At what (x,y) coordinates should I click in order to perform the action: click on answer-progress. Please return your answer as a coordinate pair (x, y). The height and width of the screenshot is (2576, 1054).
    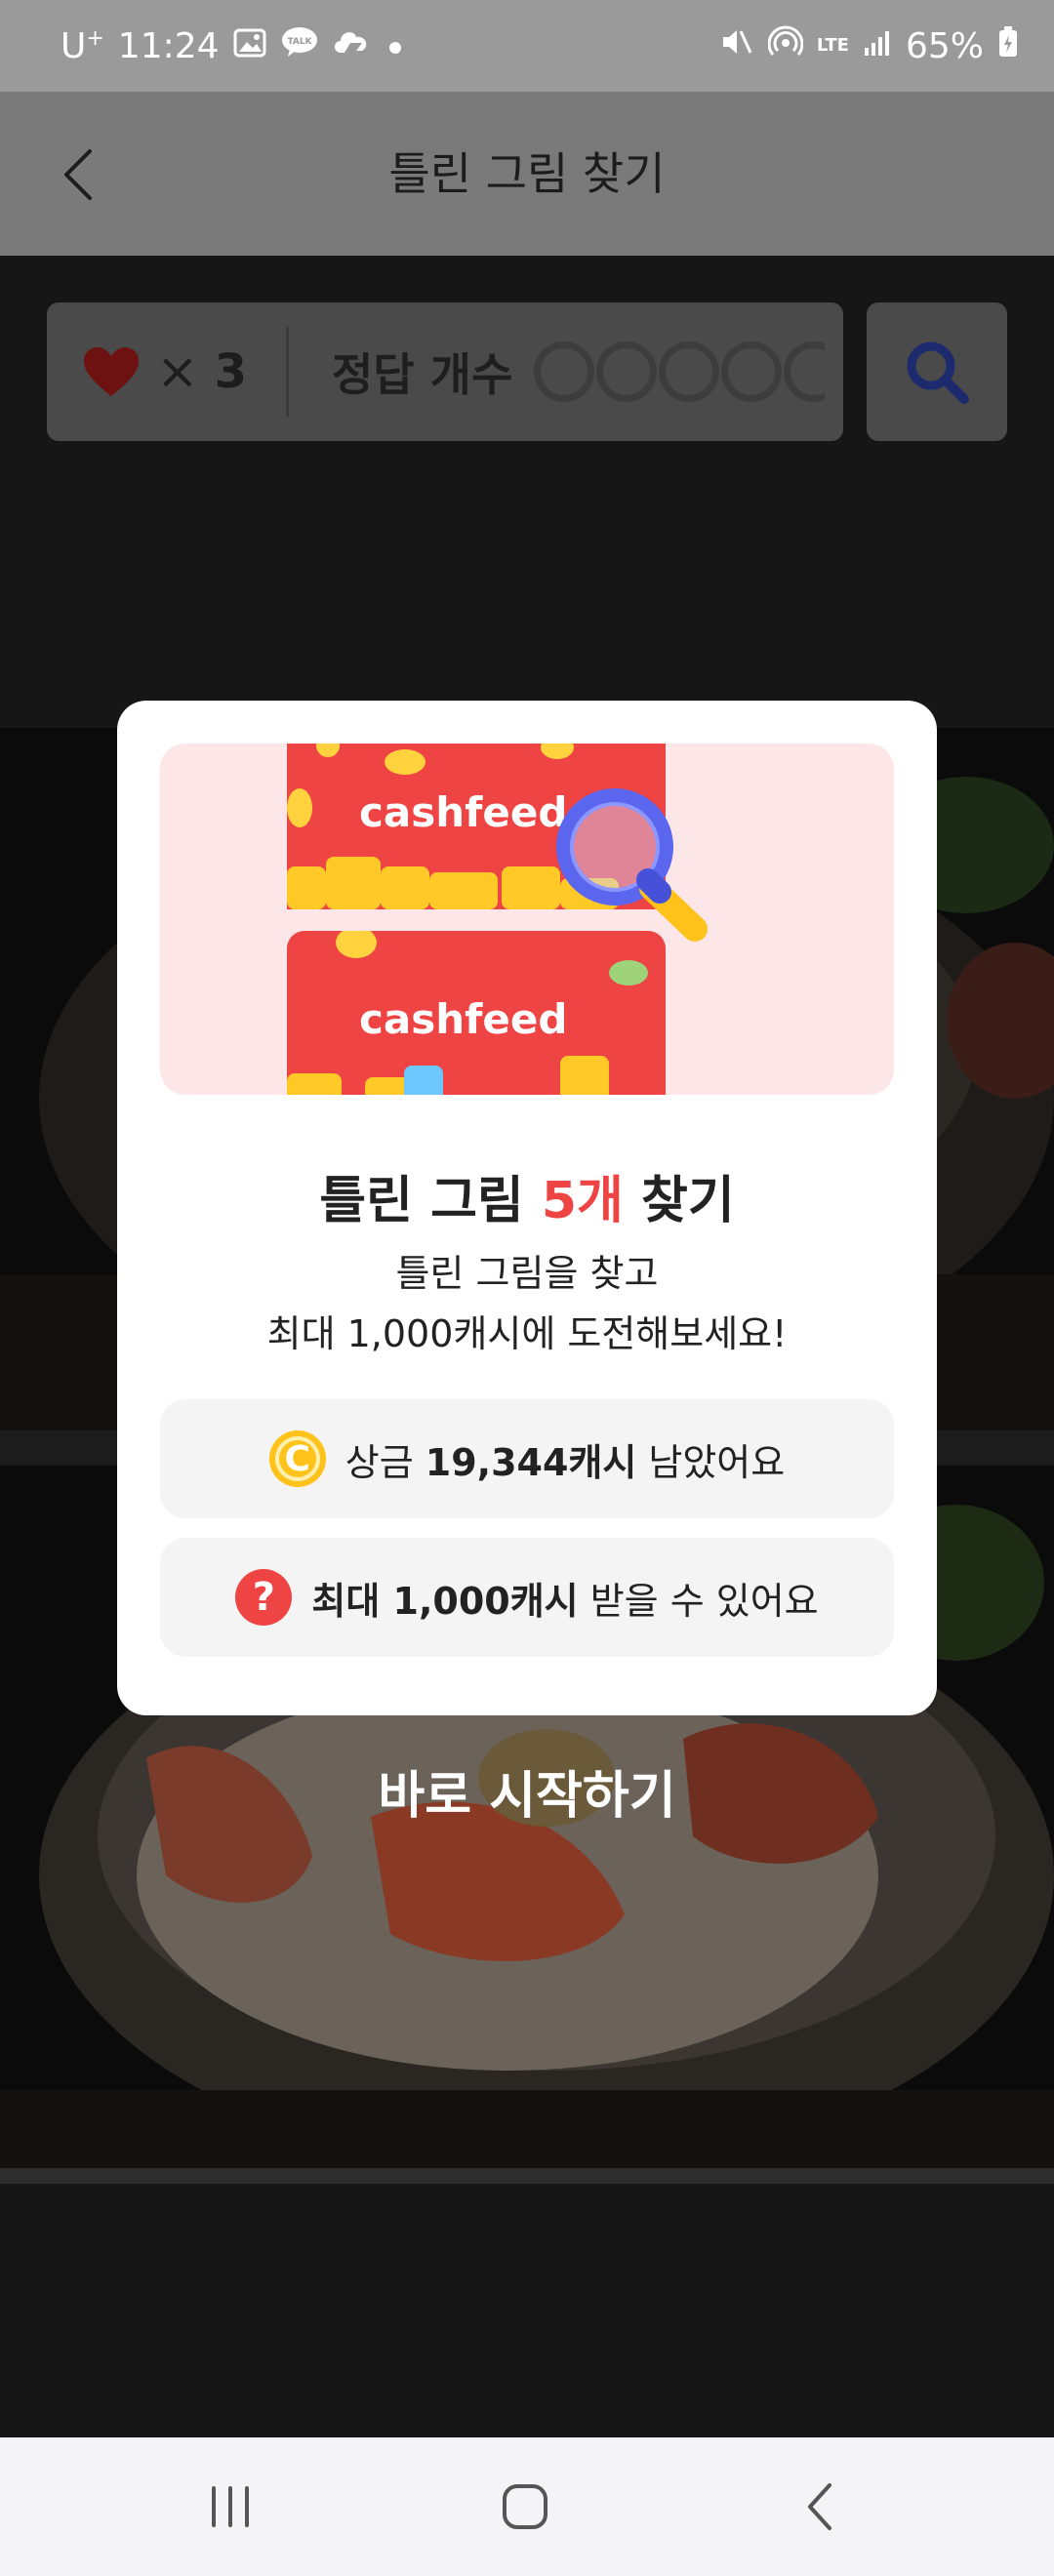
    Looking at the image, I should click on (680, 372).